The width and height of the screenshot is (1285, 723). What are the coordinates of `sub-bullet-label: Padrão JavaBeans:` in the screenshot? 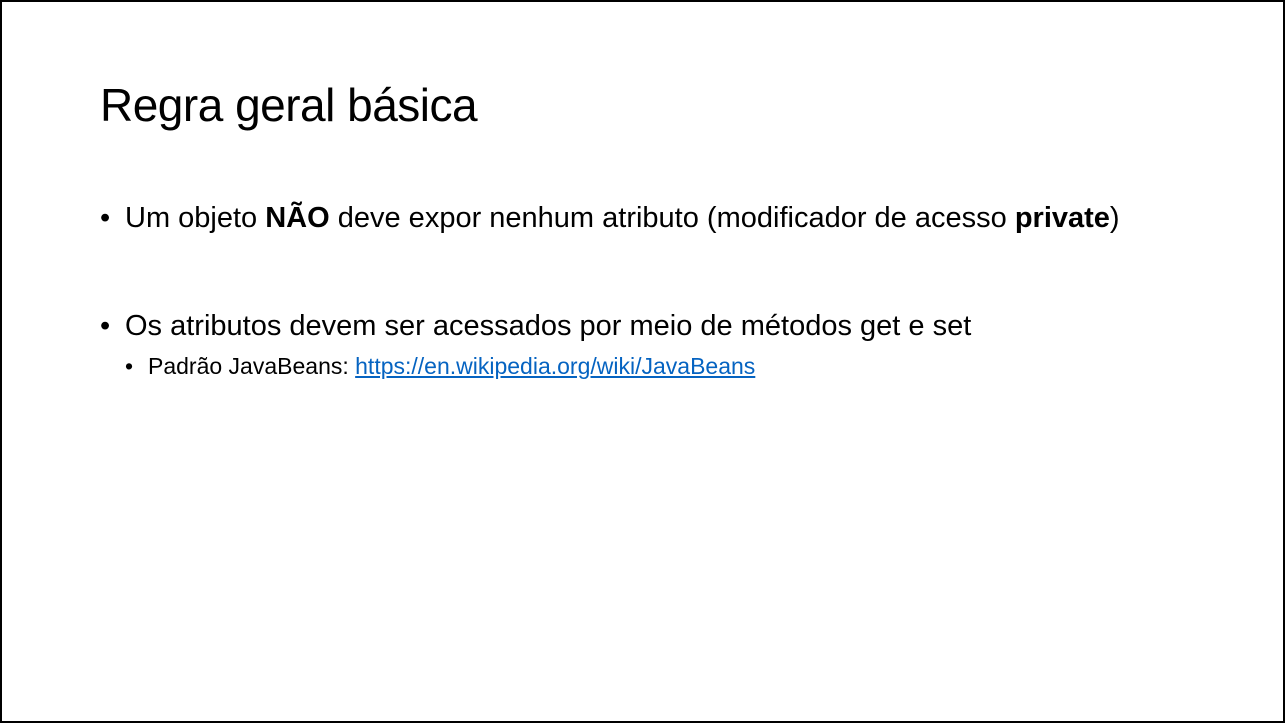 It's located at (252, 366).